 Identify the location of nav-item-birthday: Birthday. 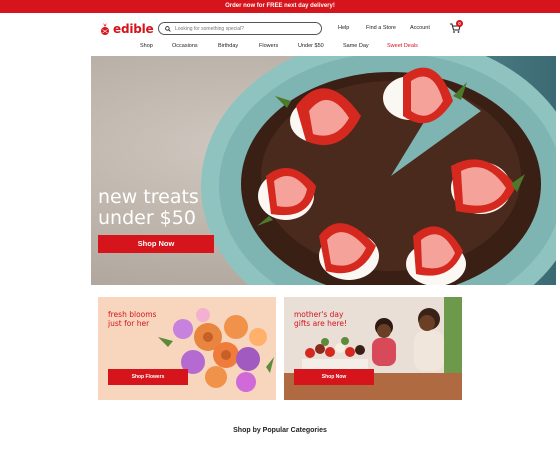
(228, 46).